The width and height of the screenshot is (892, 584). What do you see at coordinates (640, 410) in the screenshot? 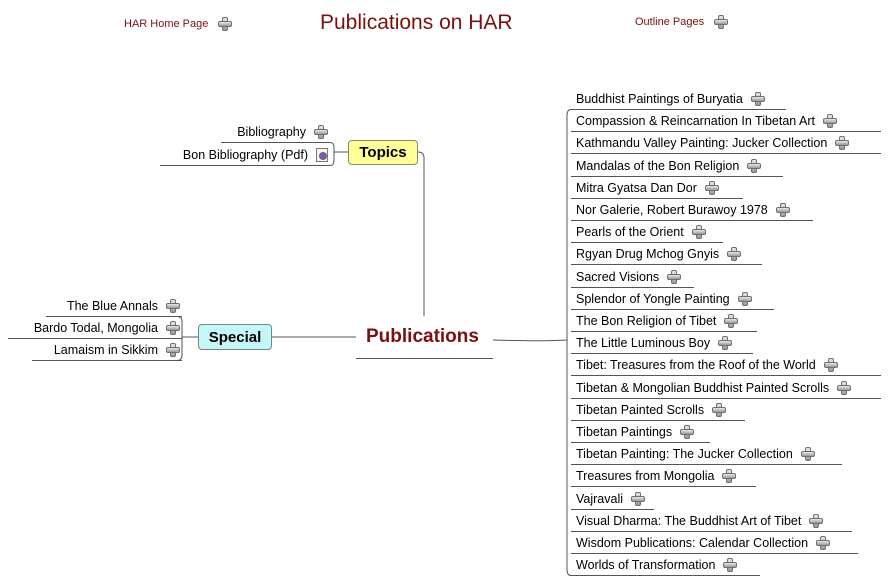
I see `publication-item-label: Tibetan Painted Scrolls` at bounding box center [640, 410].